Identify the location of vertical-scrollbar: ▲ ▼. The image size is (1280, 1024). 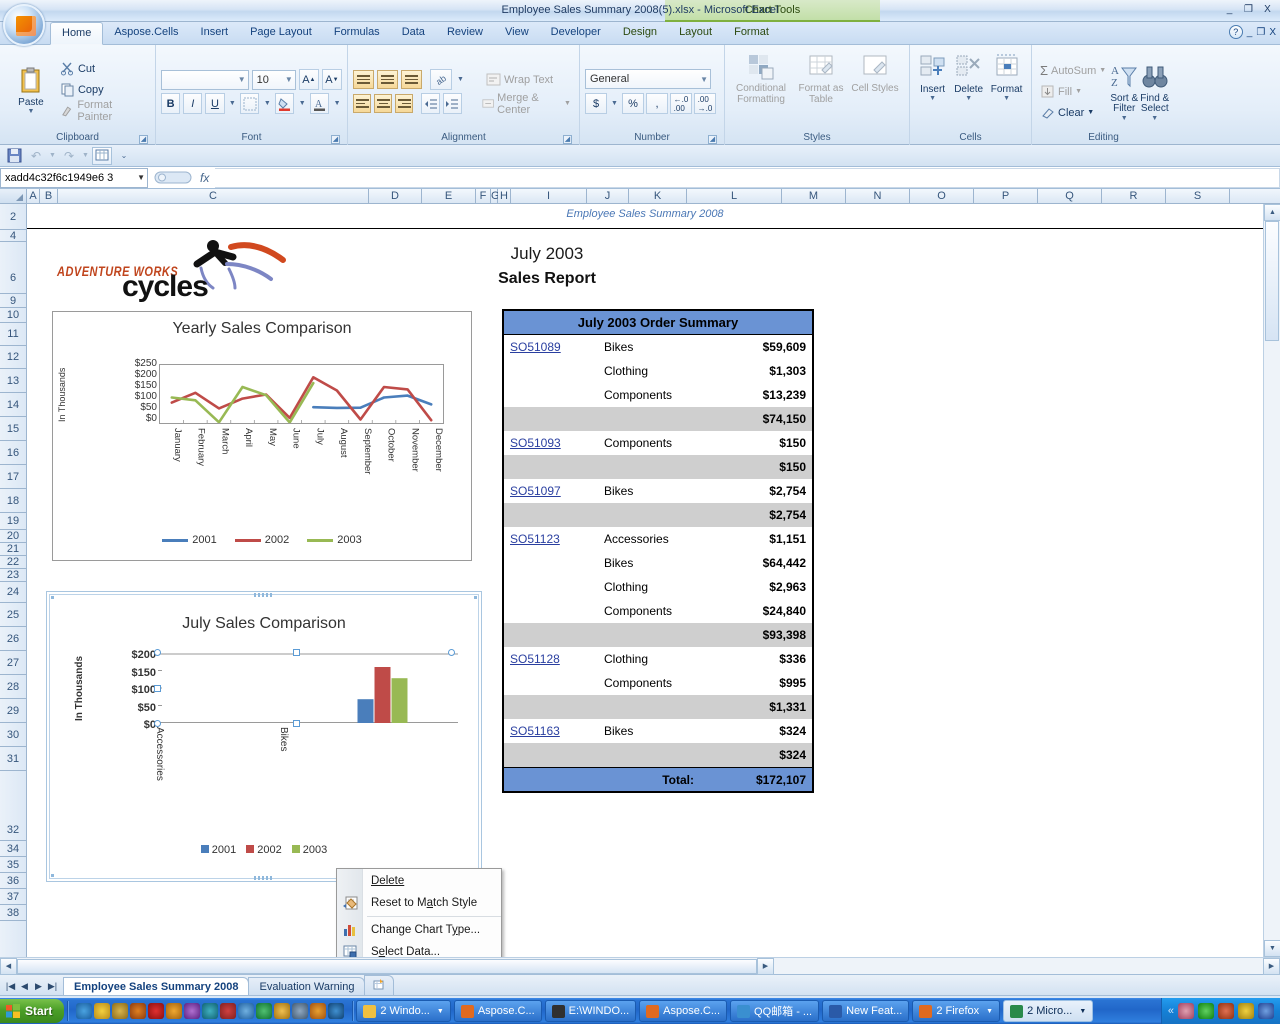
(1271, 580).